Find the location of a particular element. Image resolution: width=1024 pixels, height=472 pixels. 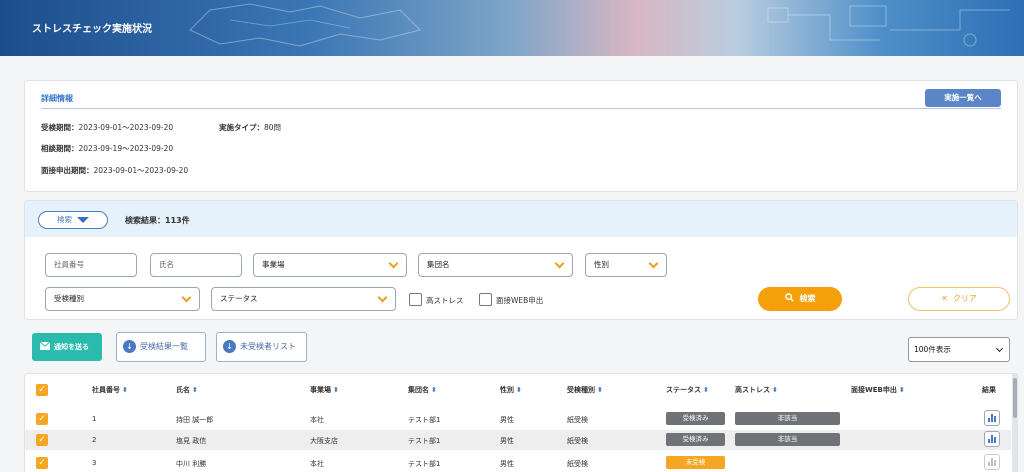

results-list-button: ↓ 受検結果一覧 is located at coordinates (161, 347).